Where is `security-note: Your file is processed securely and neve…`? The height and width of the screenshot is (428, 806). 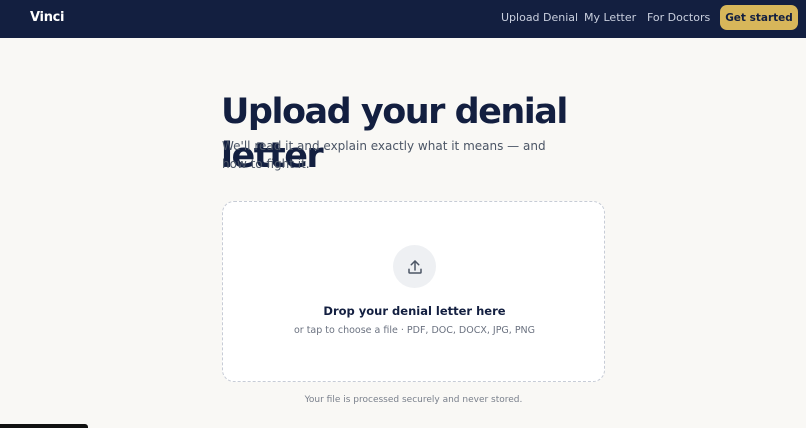
security-note: Your file is processed securely and neve… is located at coordinates (413, 400).